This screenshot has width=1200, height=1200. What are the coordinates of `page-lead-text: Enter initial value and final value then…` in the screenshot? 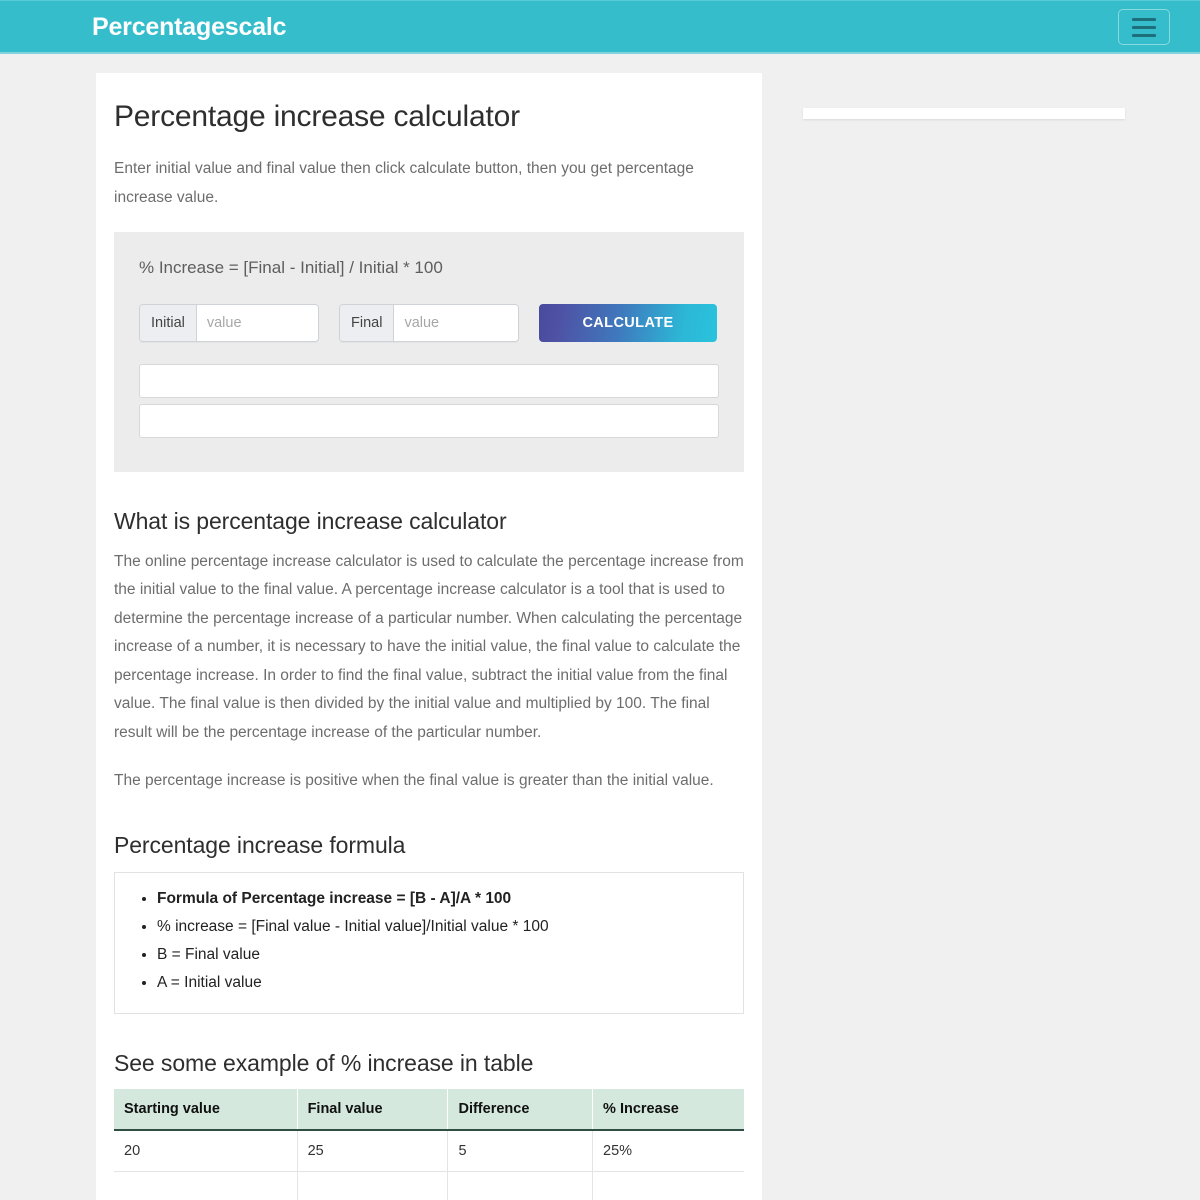 It's located at (404, 183).